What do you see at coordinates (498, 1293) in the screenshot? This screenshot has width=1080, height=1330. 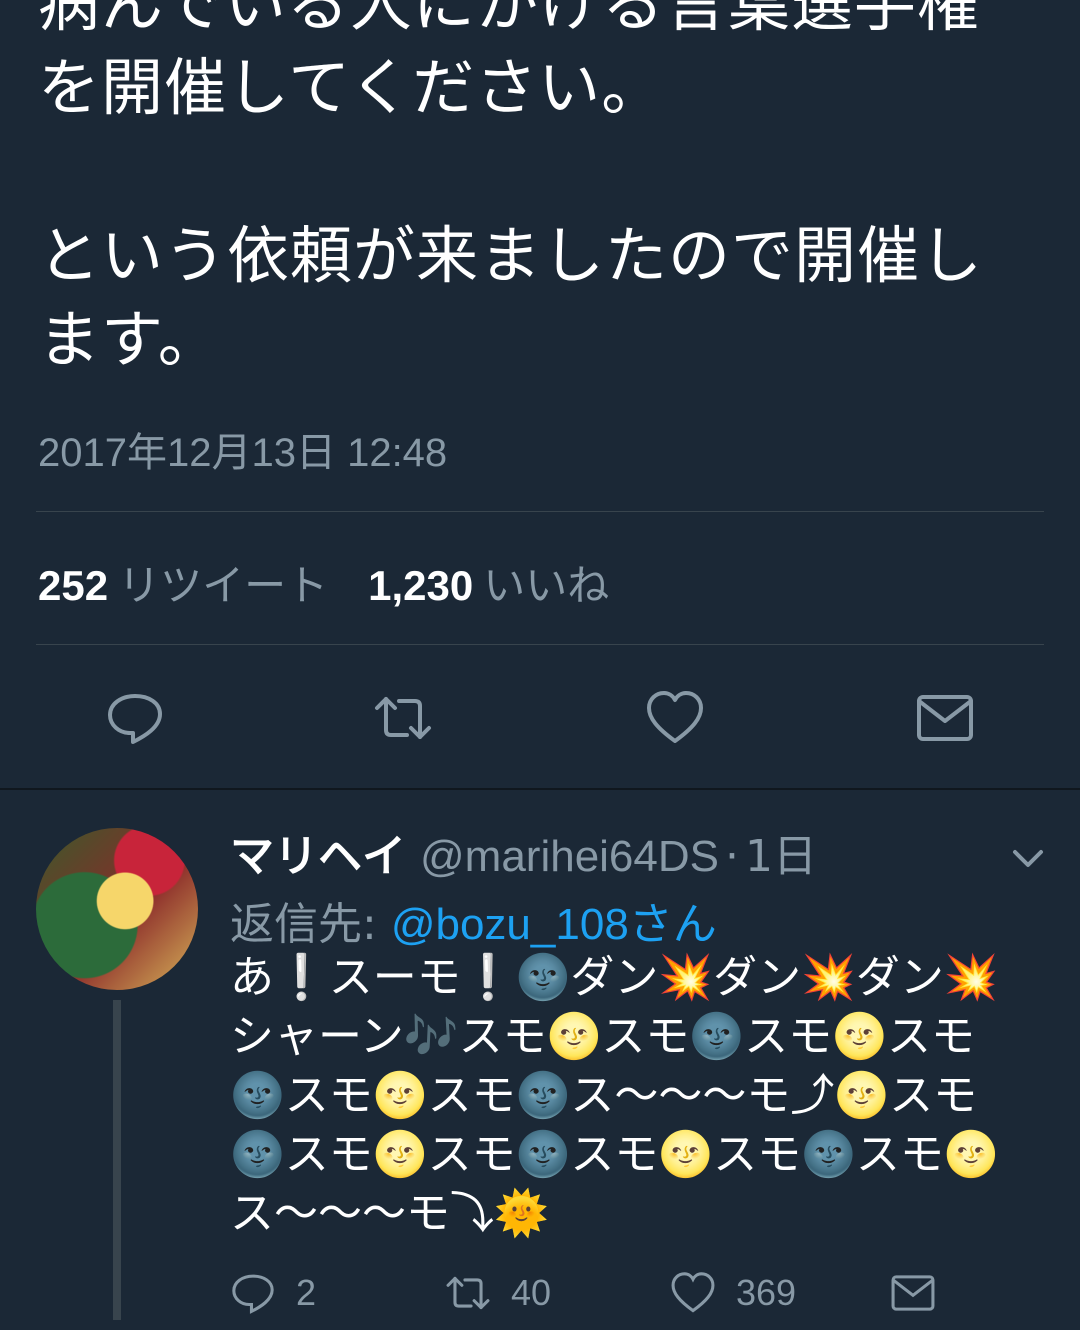 I see `reply-retweet-button: 40` at bounding box center [498, 1293].